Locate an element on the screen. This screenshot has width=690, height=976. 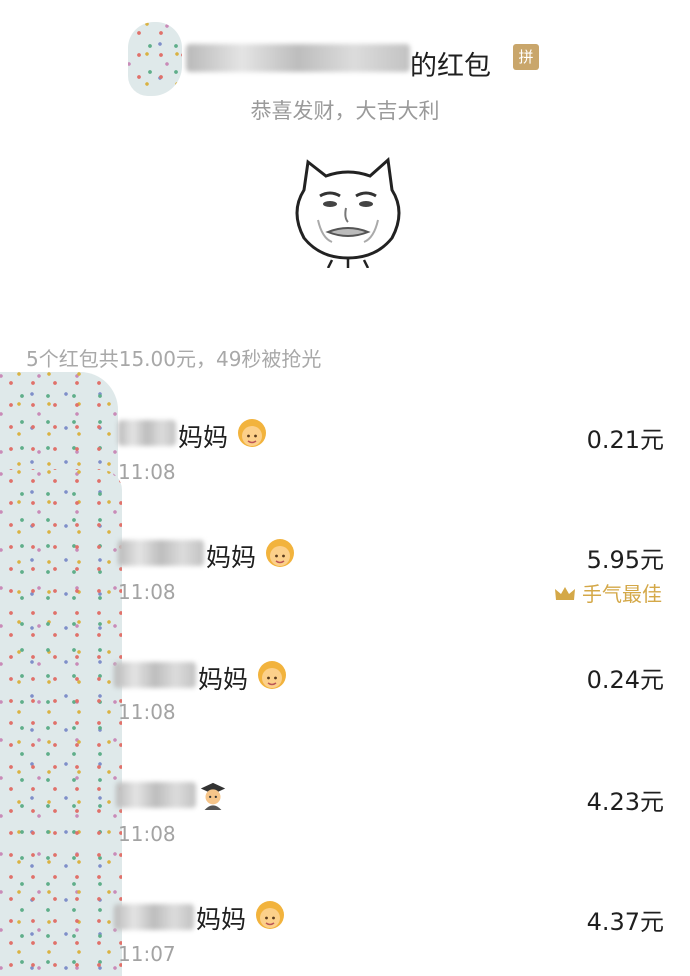
graduate-icon is located at coordinates (213, 796).